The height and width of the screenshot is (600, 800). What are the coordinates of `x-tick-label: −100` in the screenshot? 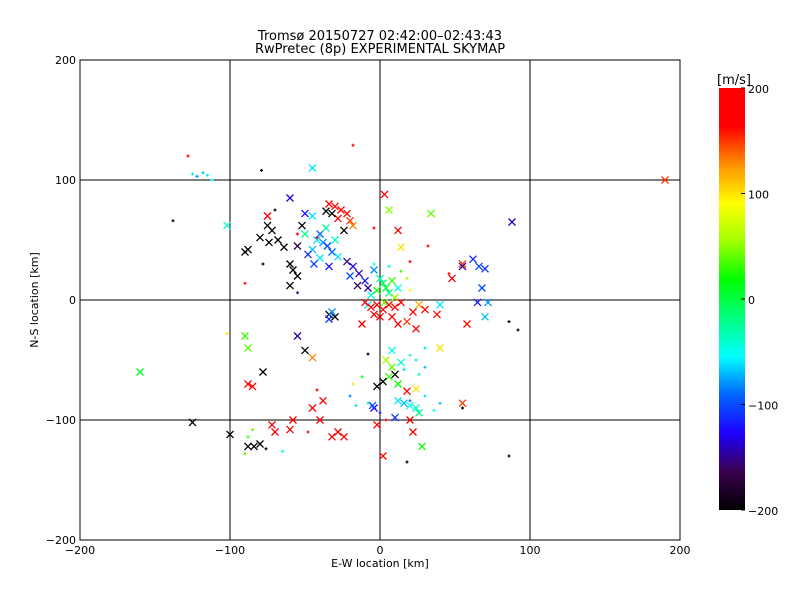 It's located at (230, 550).